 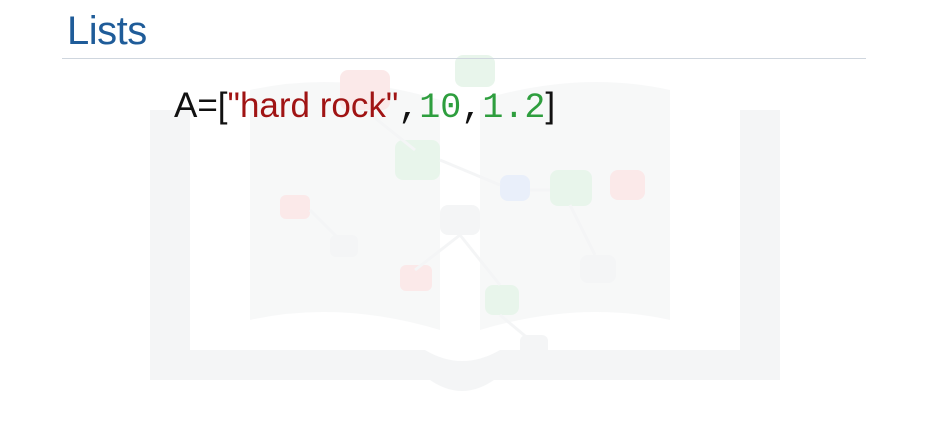 What do you see at coordinates (440, 108) in the screenshot?
I see `code-number-int: 10` at bounding box center [440, 108].